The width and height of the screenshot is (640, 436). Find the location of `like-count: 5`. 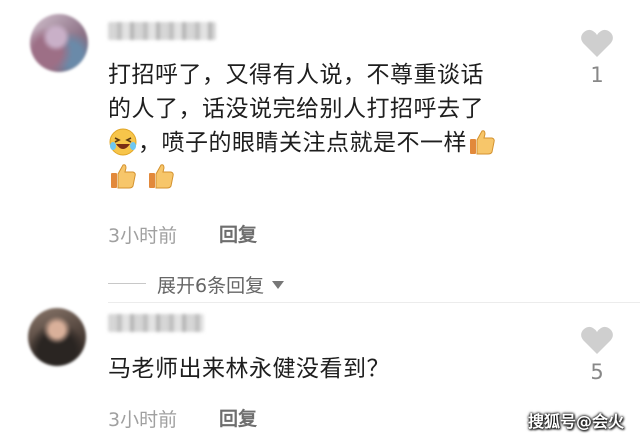

like-count: 5 is located at coordinates (597, 372).